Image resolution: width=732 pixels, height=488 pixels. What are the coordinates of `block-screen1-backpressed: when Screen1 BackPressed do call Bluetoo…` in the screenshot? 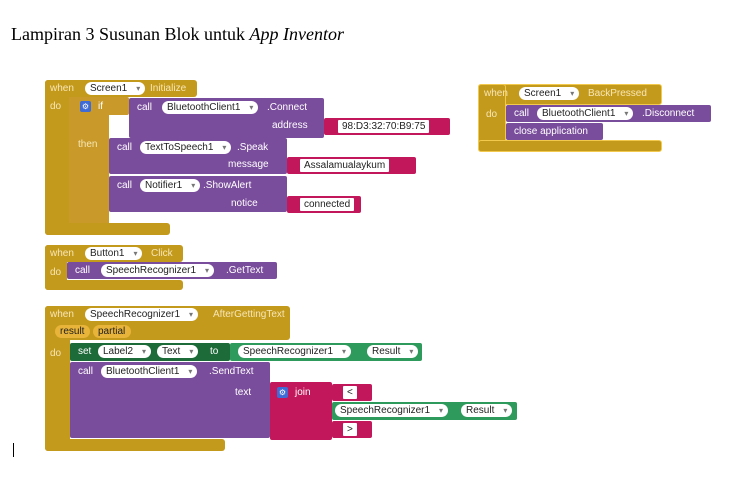 It's located at (595, 118).